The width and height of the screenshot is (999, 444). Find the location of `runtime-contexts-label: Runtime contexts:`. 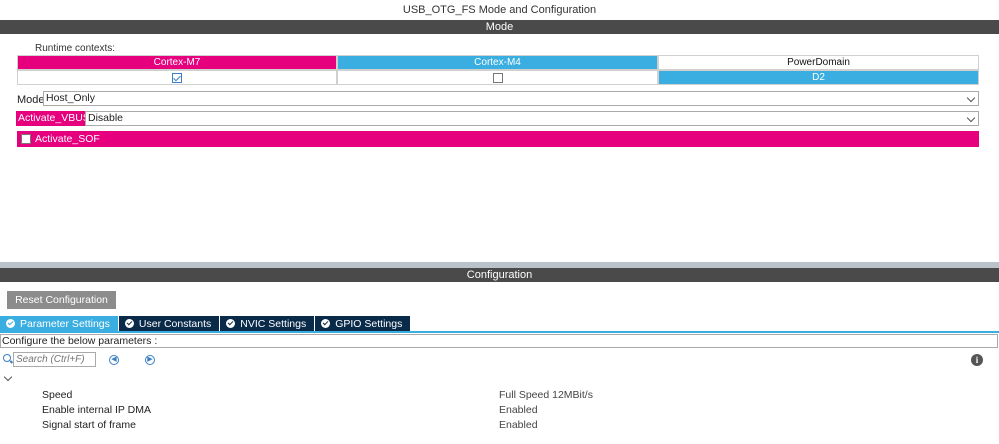

runtime-contexts-label: Runtime contexts: is located at coordinates (75, 48).